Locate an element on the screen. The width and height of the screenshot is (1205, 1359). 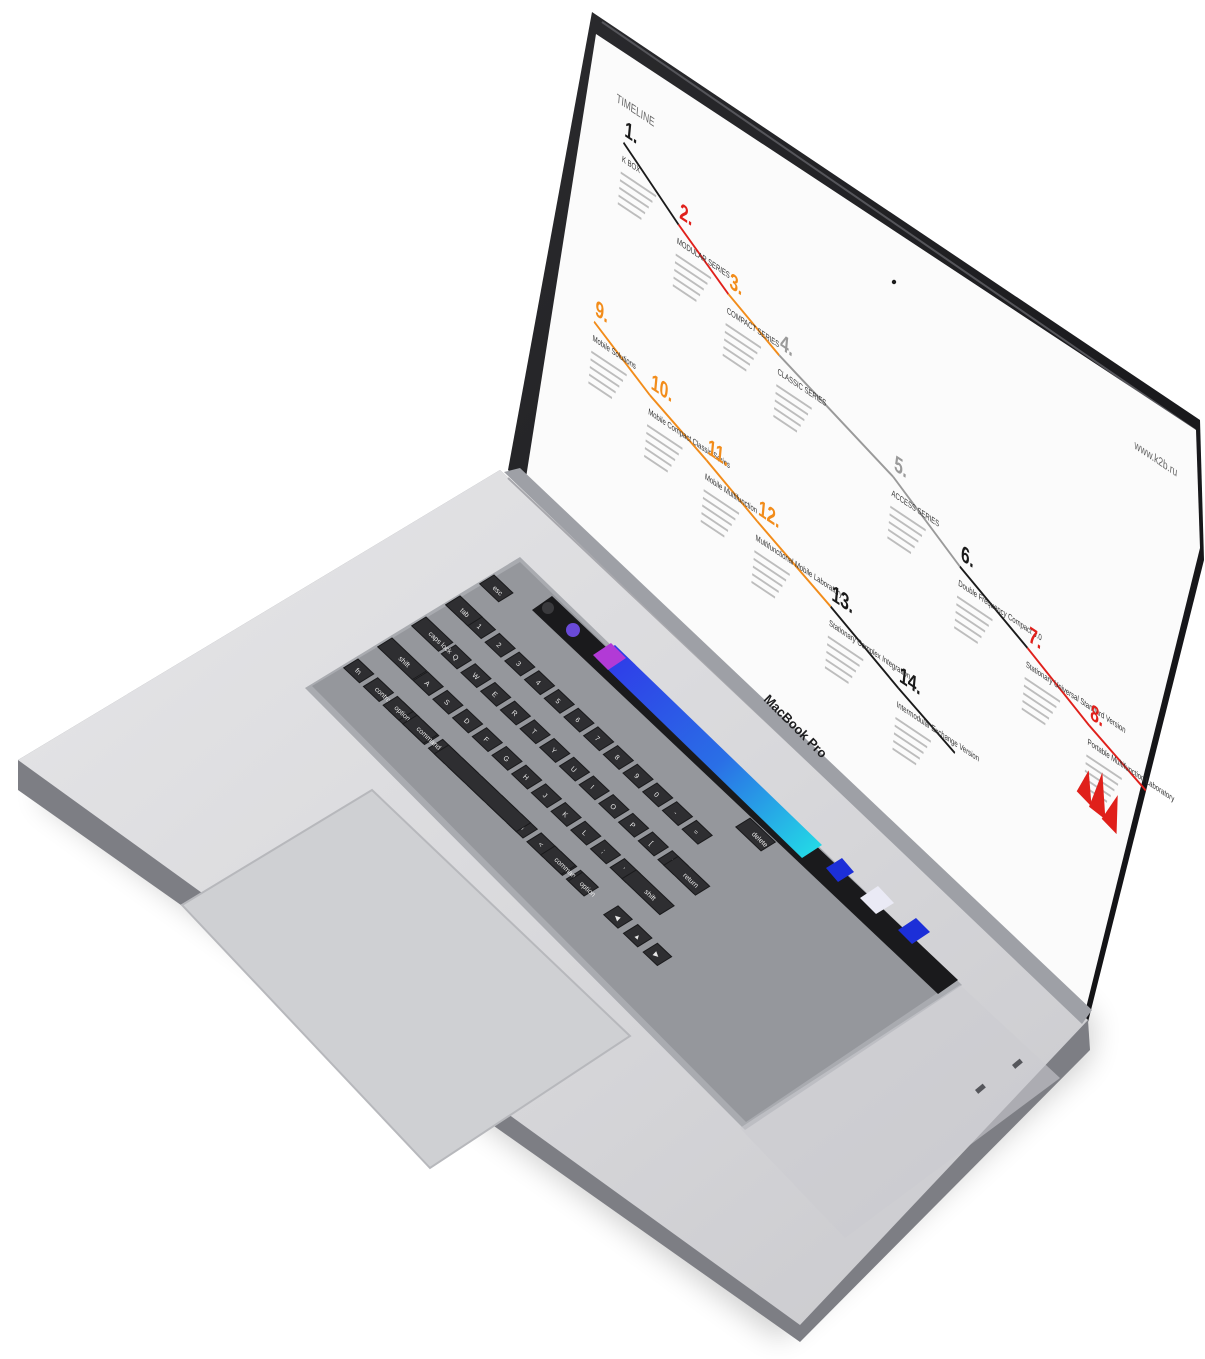
touch-id-icon is located at coordinates (548, 608).